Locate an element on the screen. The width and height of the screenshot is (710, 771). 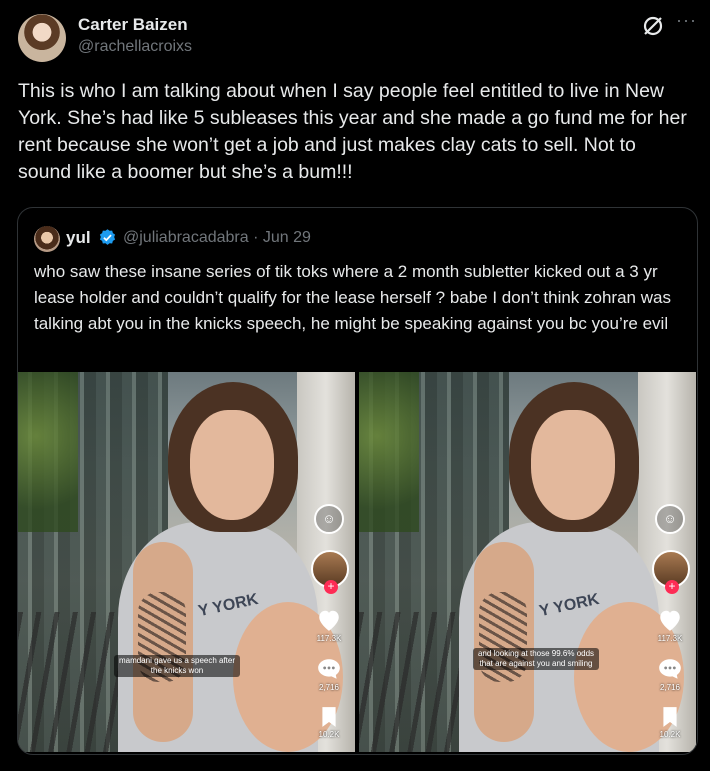
grok-icon is located at coordinates (653, 26).